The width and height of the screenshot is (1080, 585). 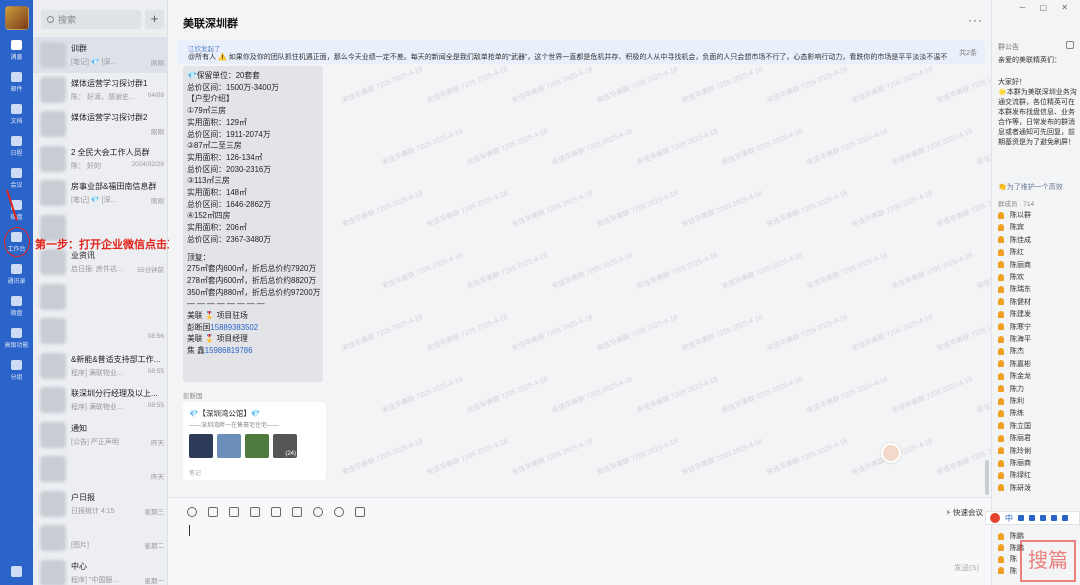 What do you see at coordinates (1014, 488) in the screenshot?
I see `member-item: 陈研泼` at bounding box center [1014, 488].